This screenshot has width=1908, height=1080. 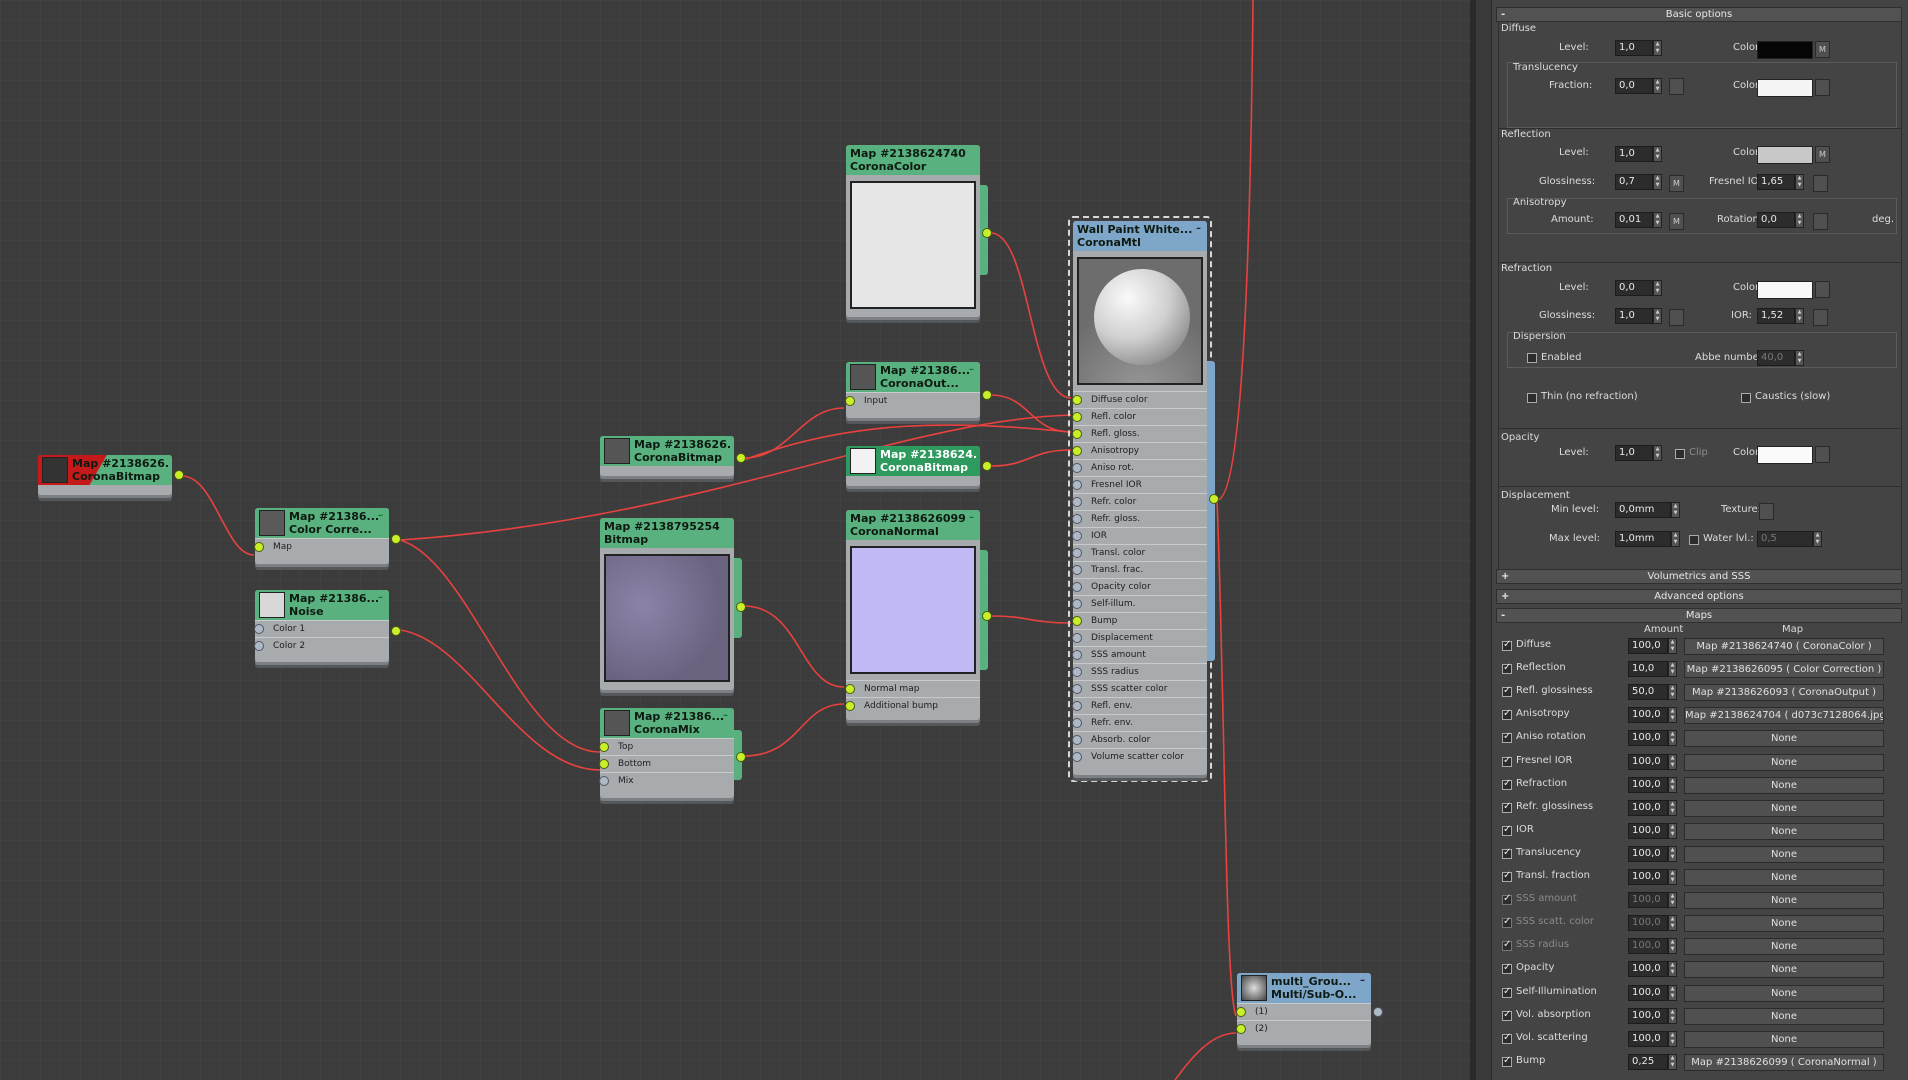 What do you see at coordinates (918, 390) in the screenshot?
I see `node-corona-output: Map #21386... CoronaOut... – Input` at bounding box center [918, 390].